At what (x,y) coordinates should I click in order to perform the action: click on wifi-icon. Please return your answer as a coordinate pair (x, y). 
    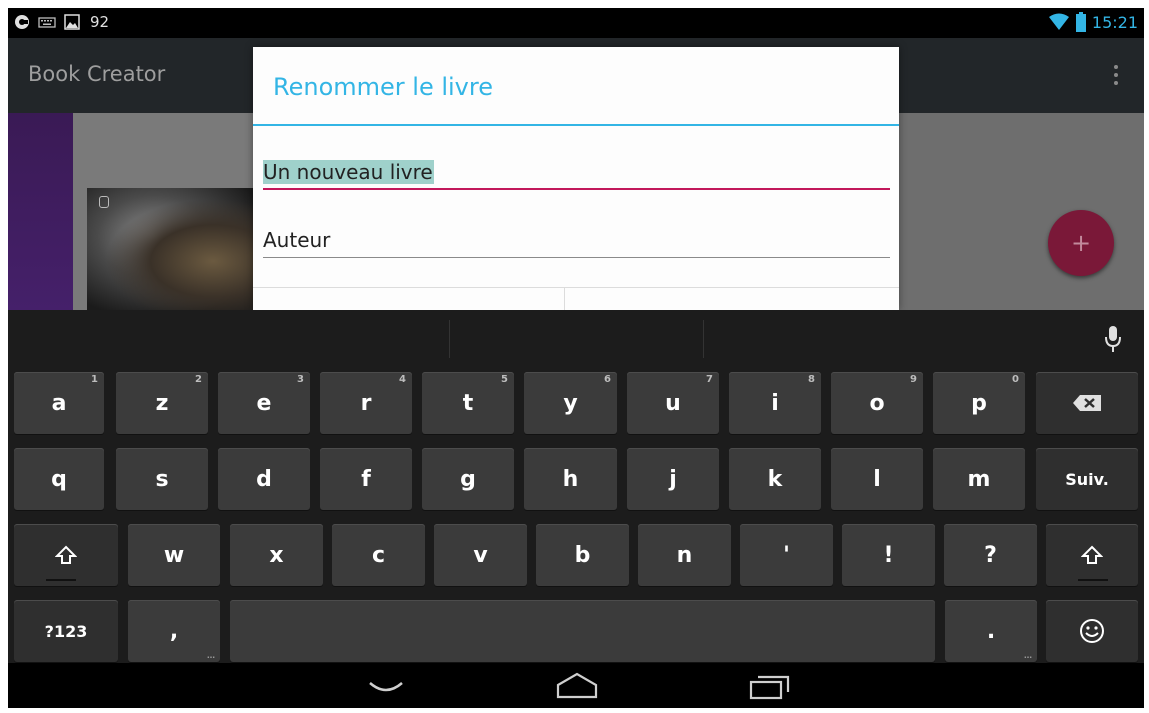
    Looking at the image, I should click on (1058, 21).